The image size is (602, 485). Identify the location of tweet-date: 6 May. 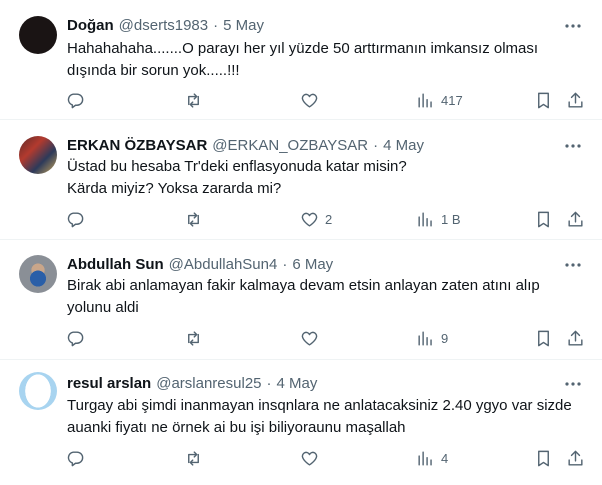
(312, 264).